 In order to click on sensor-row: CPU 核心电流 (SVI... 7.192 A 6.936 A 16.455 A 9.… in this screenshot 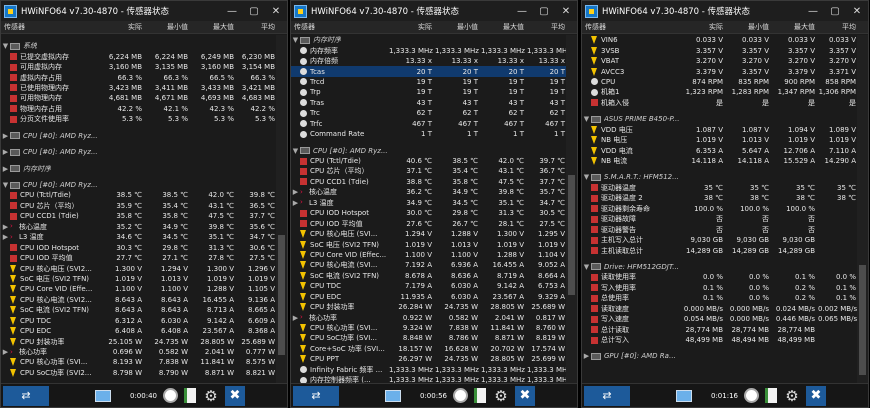, I will do `click(434, 265)`.